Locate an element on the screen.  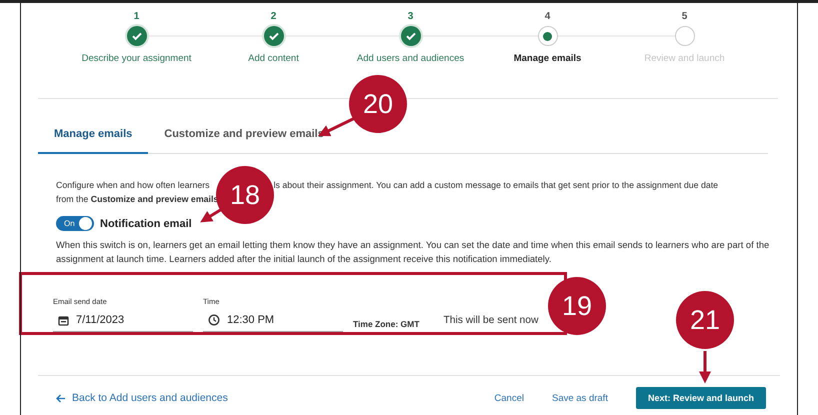
step-label: Add content is located at coordinates (273, 58).